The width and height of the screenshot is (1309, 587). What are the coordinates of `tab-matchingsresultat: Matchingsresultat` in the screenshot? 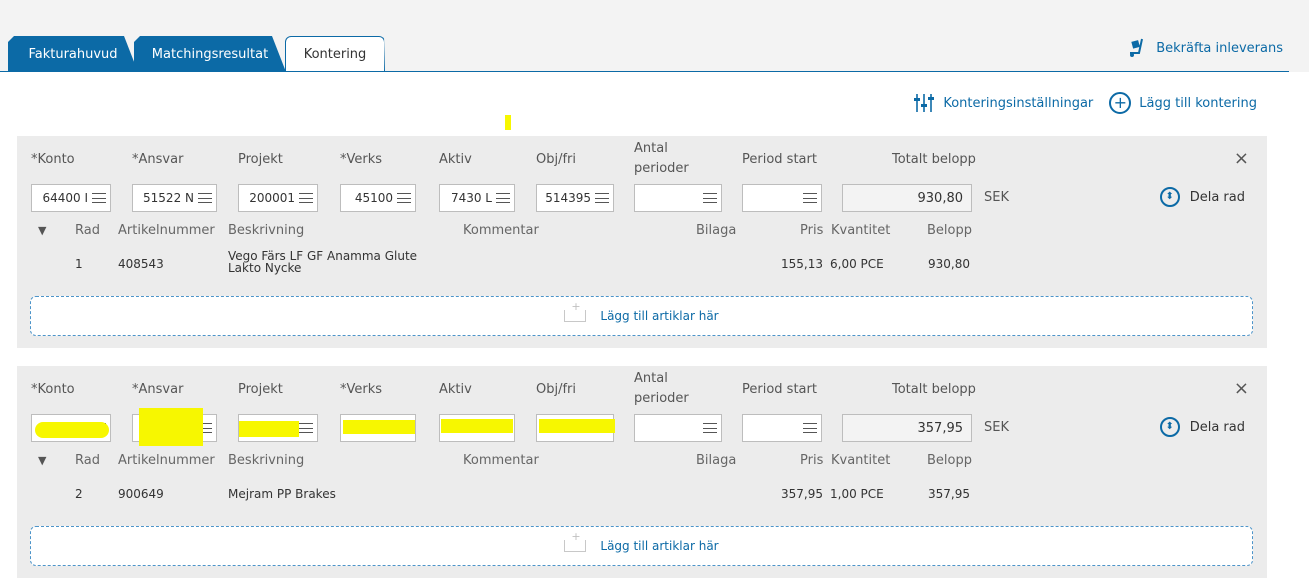 It's located at (210, 54).